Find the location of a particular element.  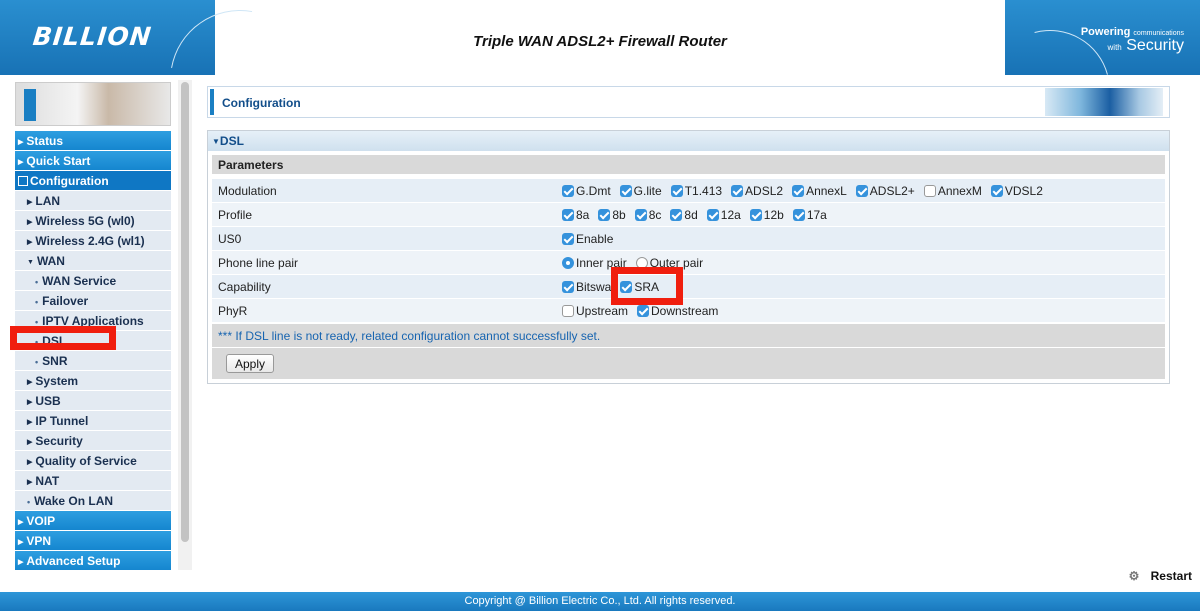

option-17a: 17a is located at coordinates (809, 215).